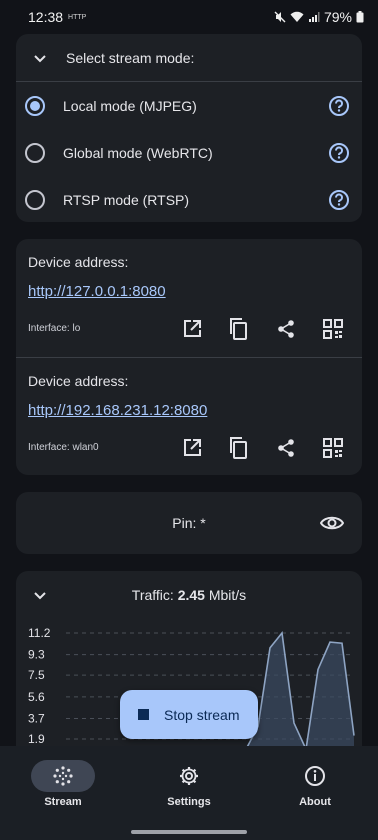 The image size is (378, 840). I want to click on battery-icon, so click(360, 17).